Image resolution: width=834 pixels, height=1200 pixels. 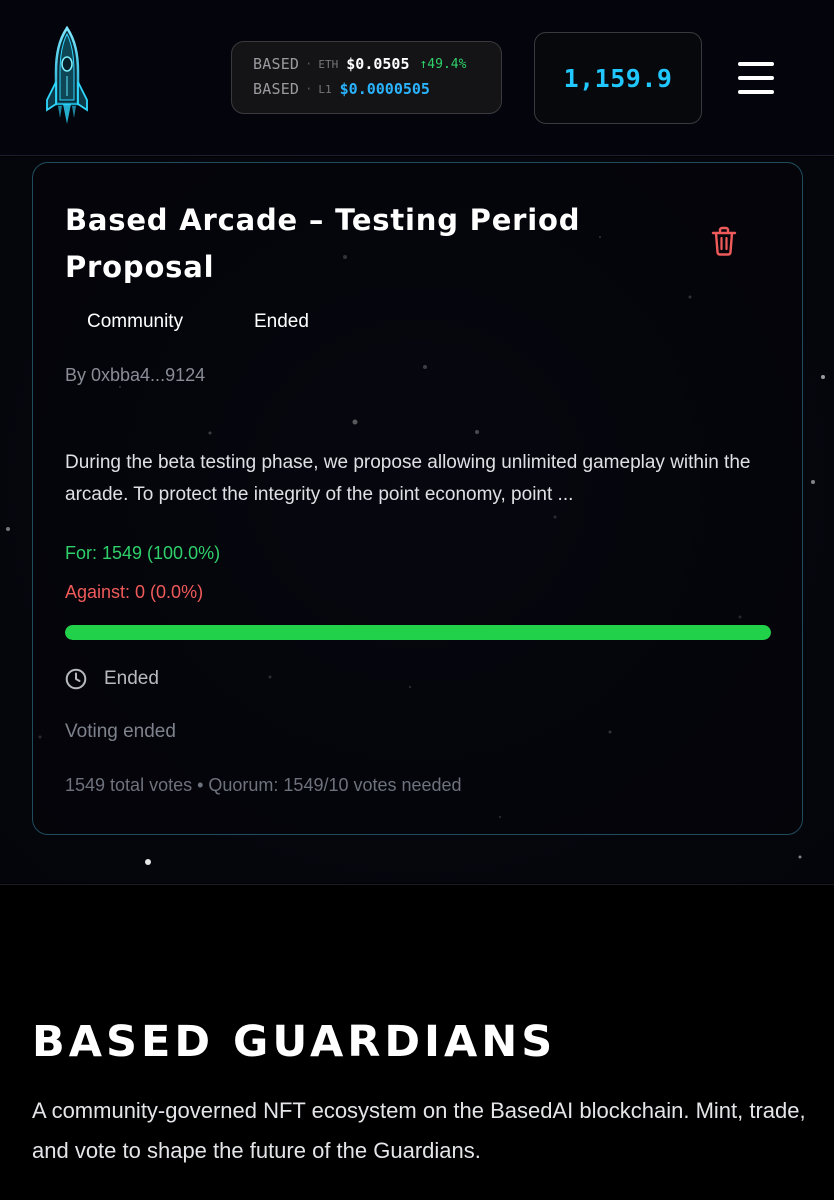 I want to click on vote-progress-bar, so click(x=418, y=632).